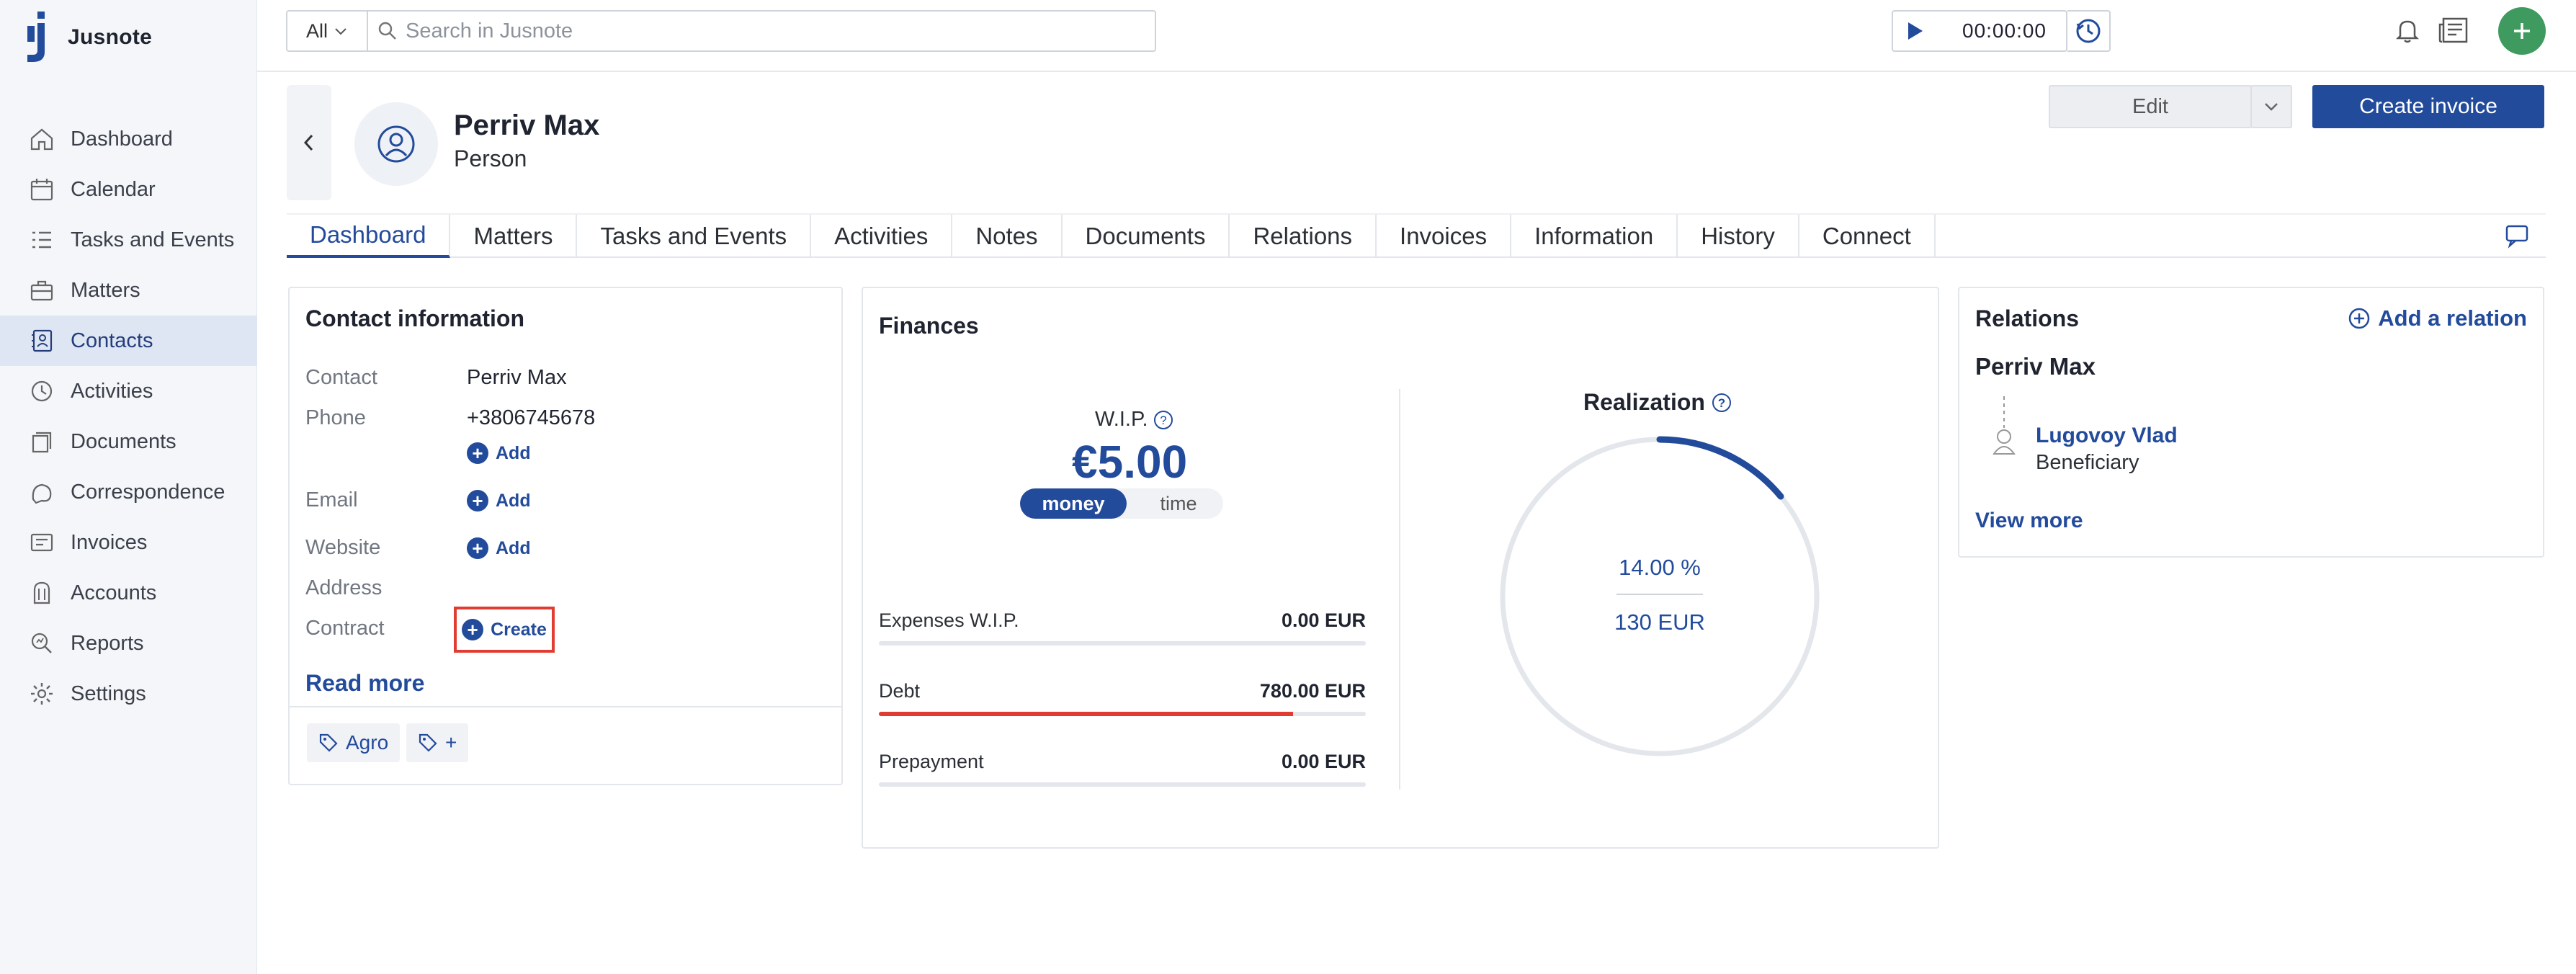 This screenshot has height=974, width=2576. What do you see at coordinates (128, 694) in the screenshot?
I see `sidebar-item-settings: Settings` at bounding box center [128, 694].